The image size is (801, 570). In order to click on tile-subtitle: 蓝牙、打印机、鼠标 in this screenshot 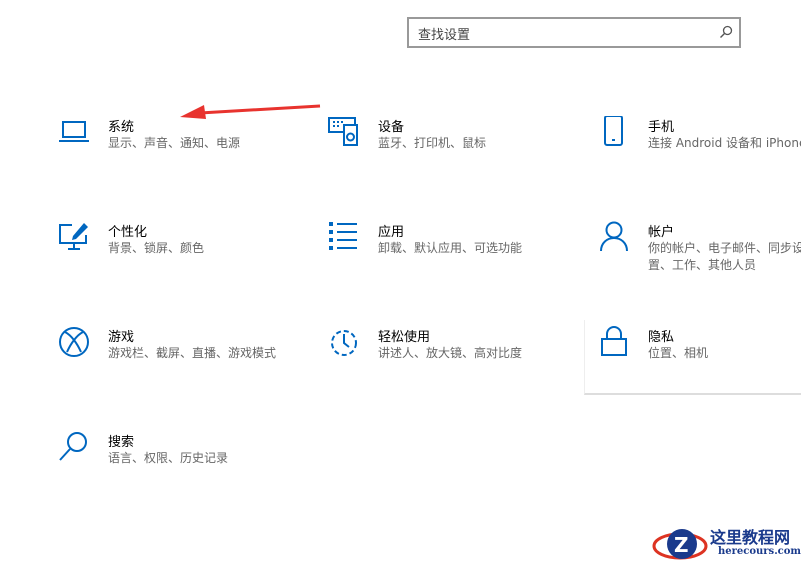, I will do `click(432, 143)`.